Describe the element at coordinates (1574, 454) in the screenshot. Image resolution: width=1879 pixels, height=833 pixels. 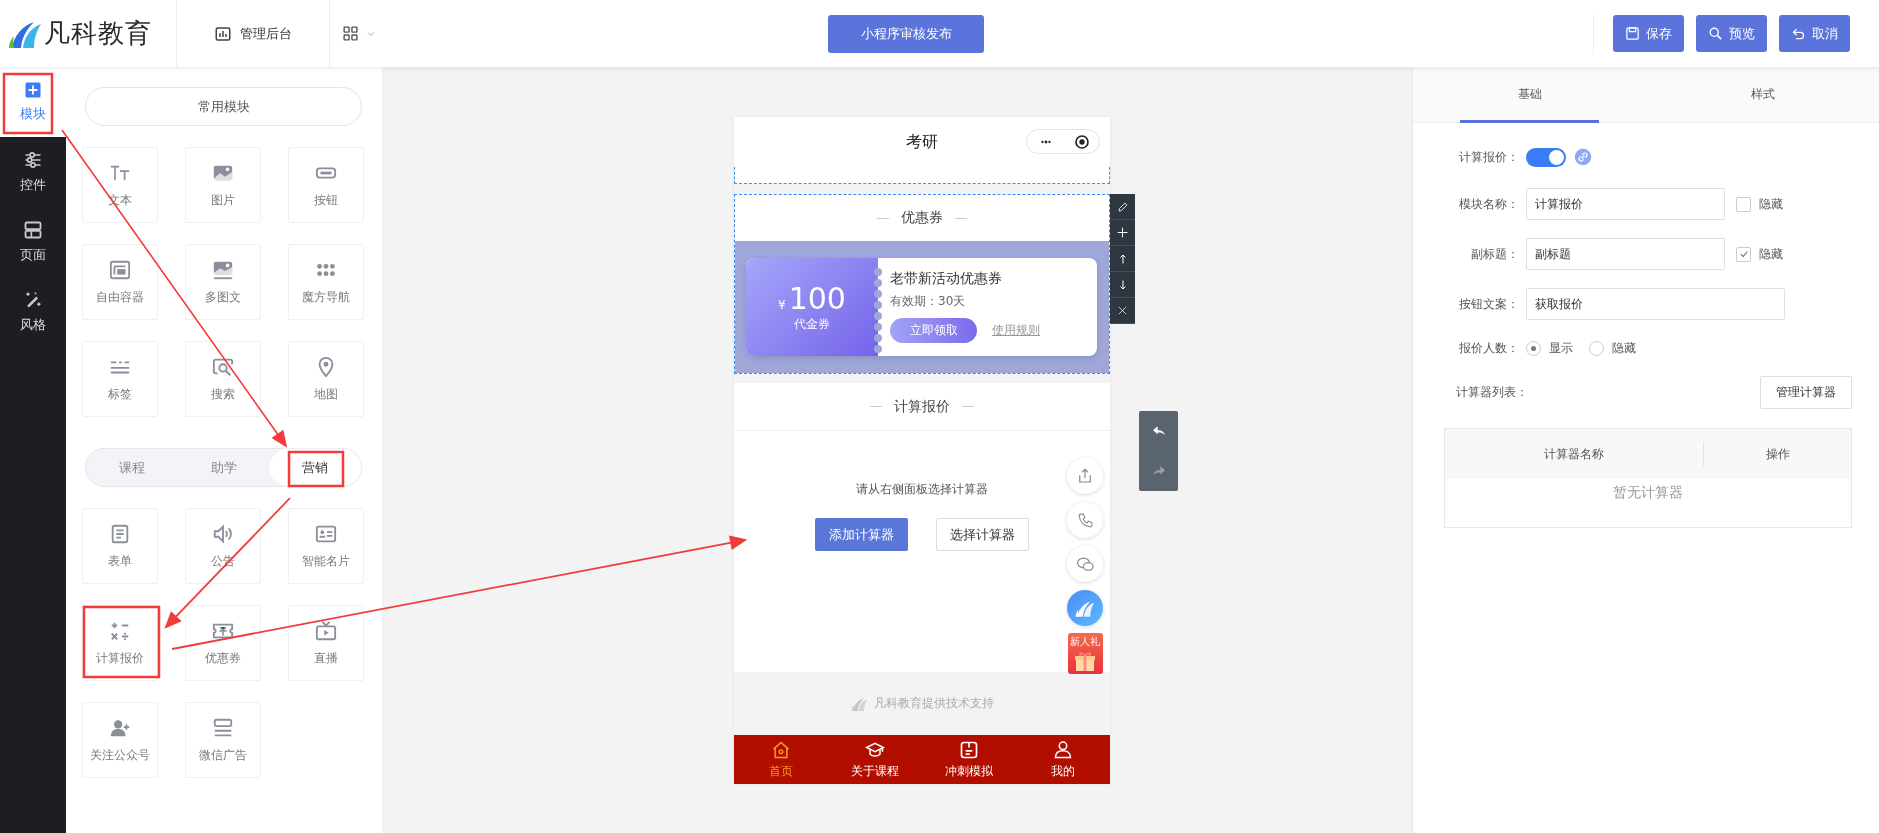
I see `column-header: 计算器名称` at that location.